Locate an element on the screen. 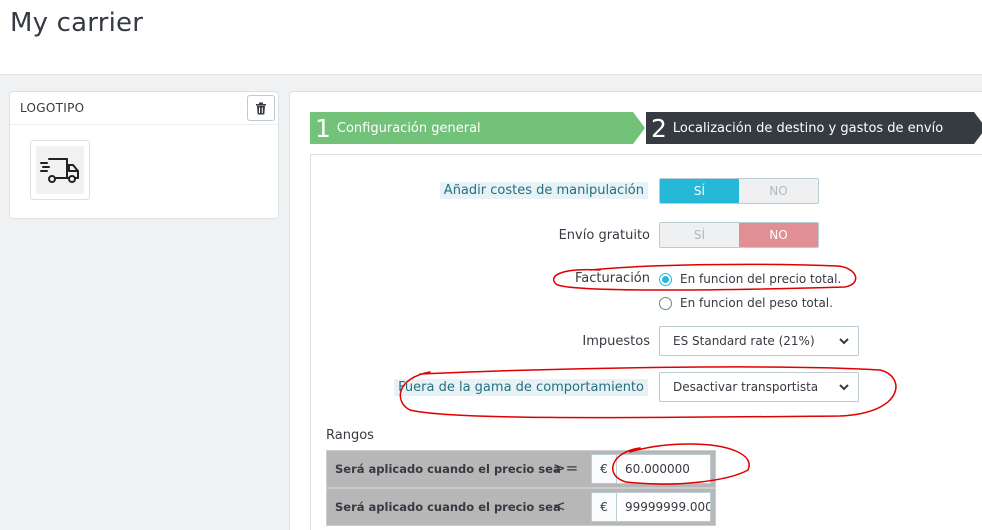  range-operator: >= is located at coordinates (566, 468).